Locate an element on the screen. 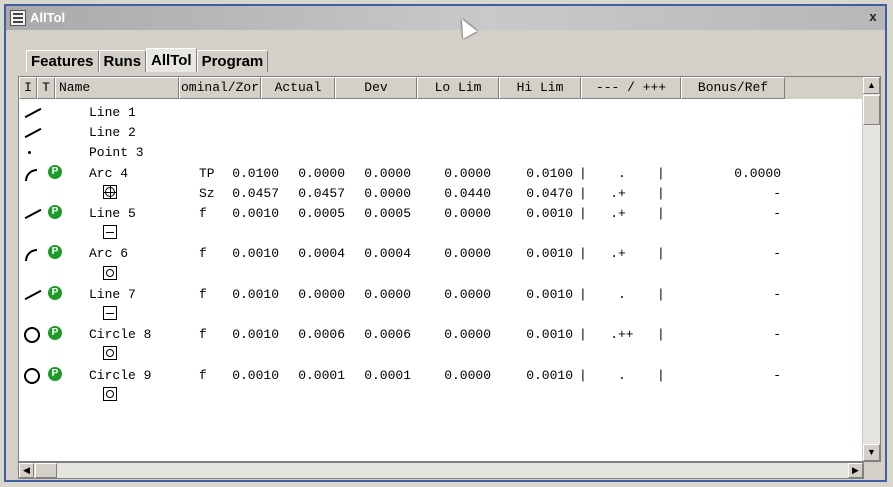 The image size is (893, 487). vertical-scroll-thumb is located at coordinates (871, 110).